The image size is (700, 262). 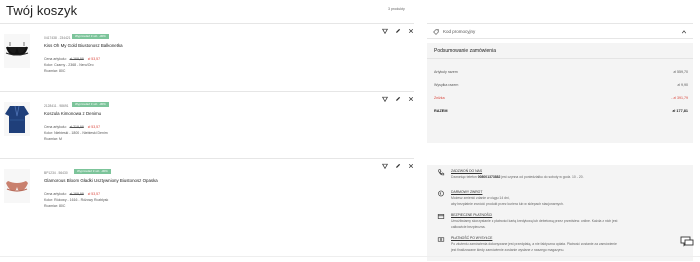 I want to click on item-price-row: Cena artykułu: zł 219,99 zł 53,57, so click(x=72, y=127).